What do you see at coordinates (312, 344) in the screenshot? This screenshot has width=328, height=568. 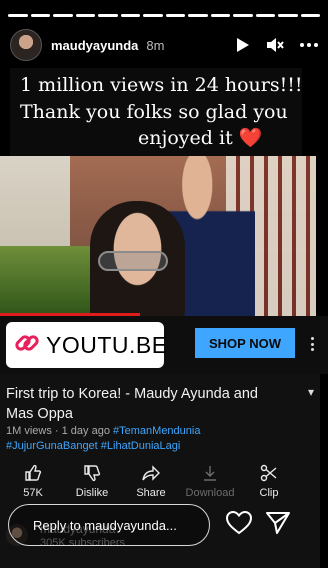 I see `kebab-menu-icon` at bounding box center [312, 344].